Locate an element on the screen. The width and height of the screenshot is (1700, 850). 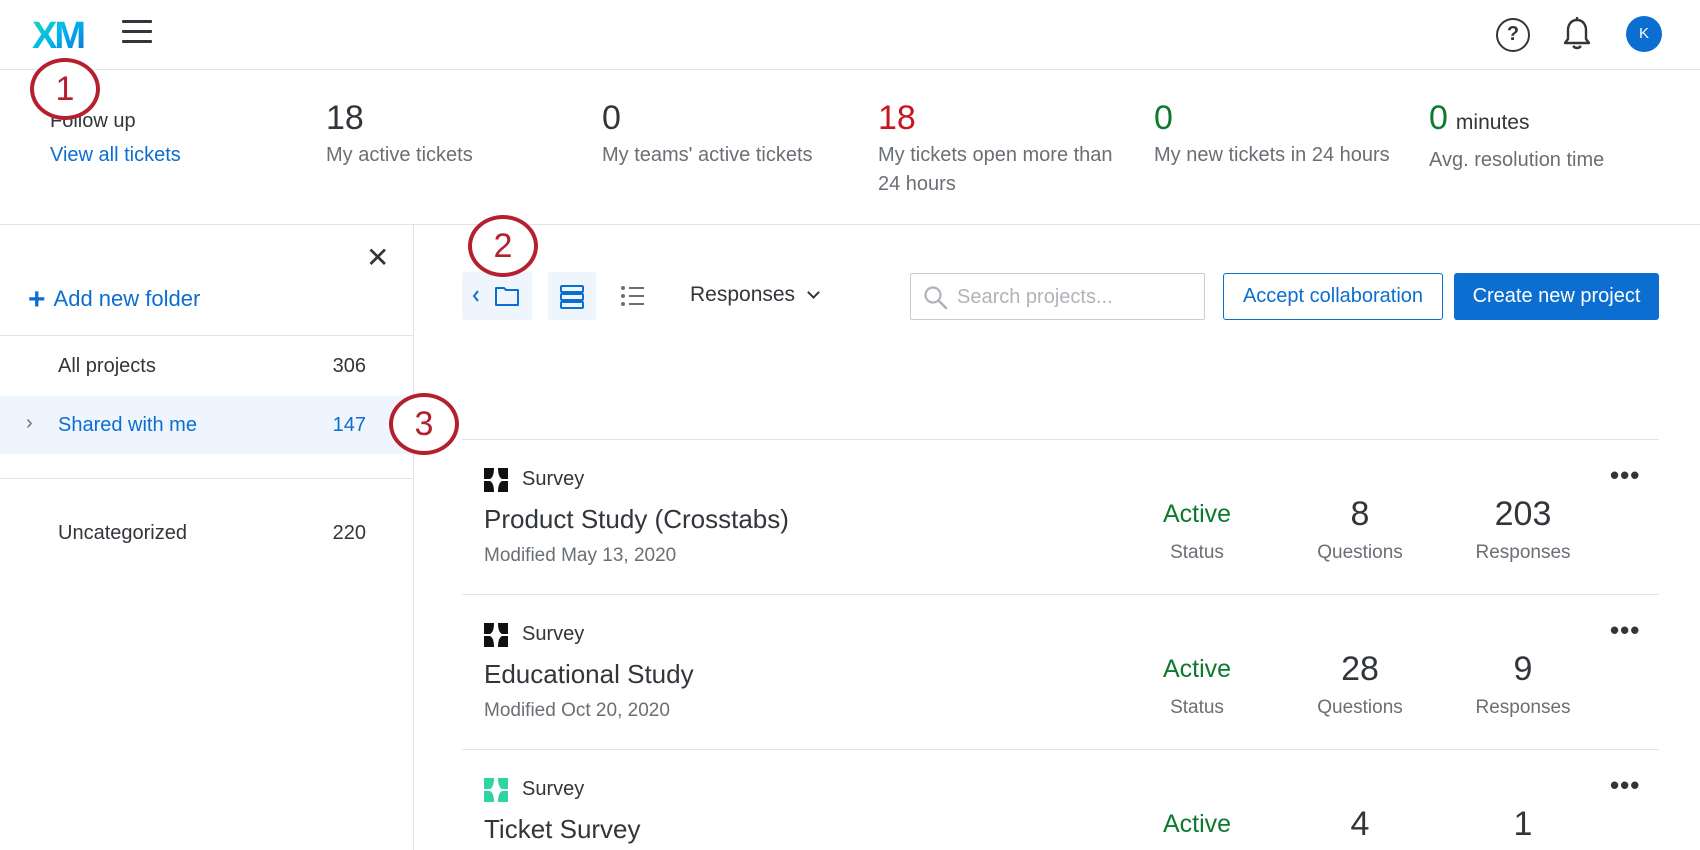
project-questions: 4 is located at coordinates (1360, 824).